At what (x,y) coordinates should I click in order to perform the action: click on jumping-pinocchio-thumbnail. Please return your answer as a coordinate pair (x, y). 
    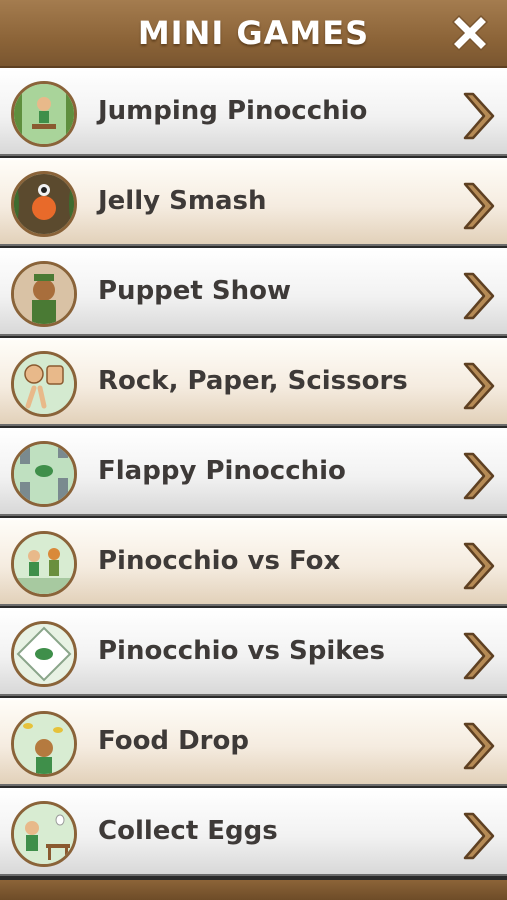
    Looking at the image, I should click on (44, 114).